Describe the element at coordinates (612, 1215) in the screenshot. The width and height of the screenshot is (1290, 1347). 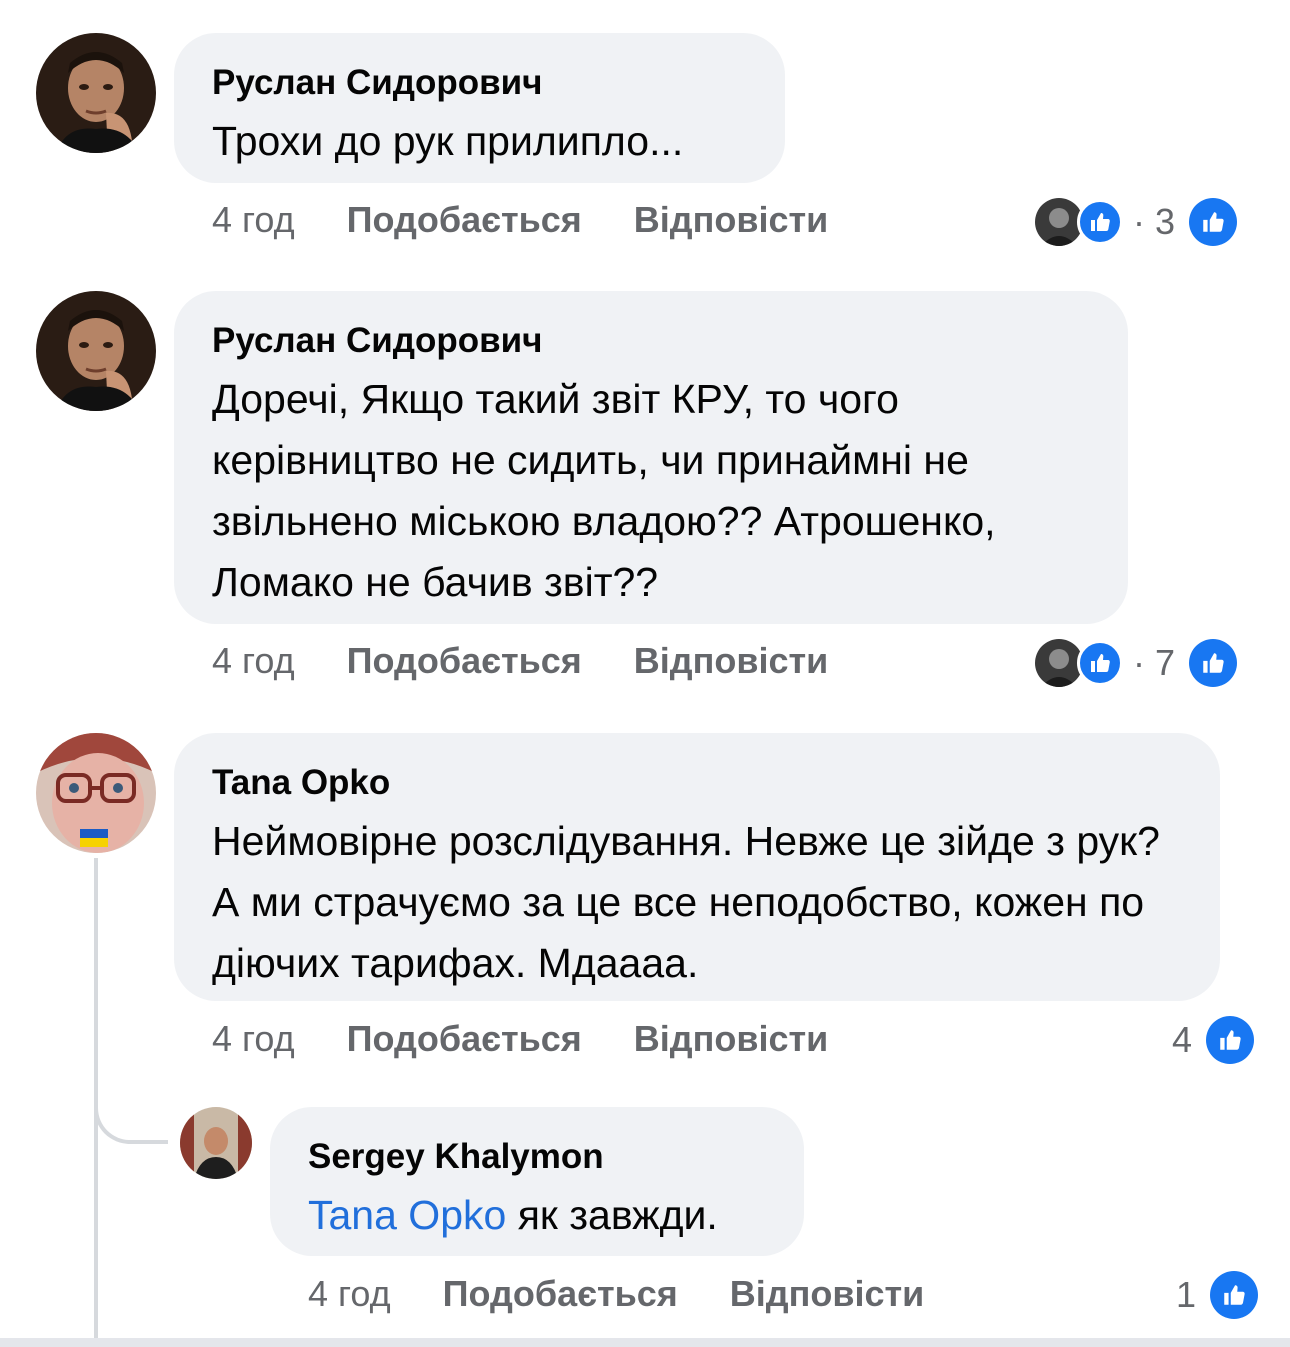
I see `comment-text-body: як завжди.` at that location.